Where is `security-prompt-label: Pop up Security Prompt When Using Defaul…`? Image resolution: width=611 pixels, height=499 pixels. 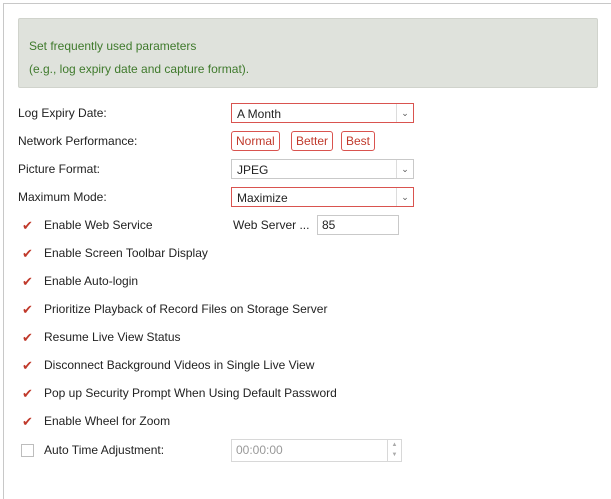 security-prompt-label: Pop up Security Prompt When Using Defaul… is located at coordinates (190, 393).